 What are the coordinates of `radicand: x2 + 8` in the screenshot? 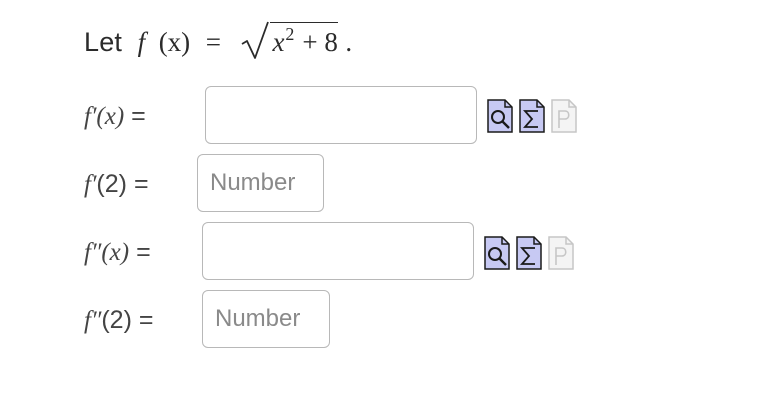 It's located at (304, 39).